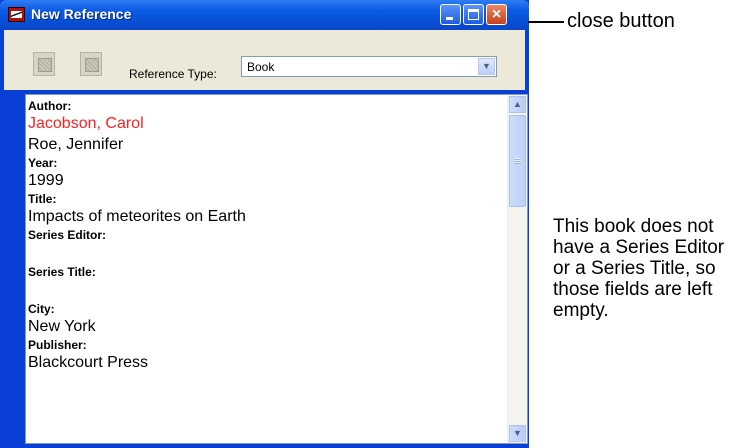  I want to click on close-button-callout: close button, so click(621, 21).